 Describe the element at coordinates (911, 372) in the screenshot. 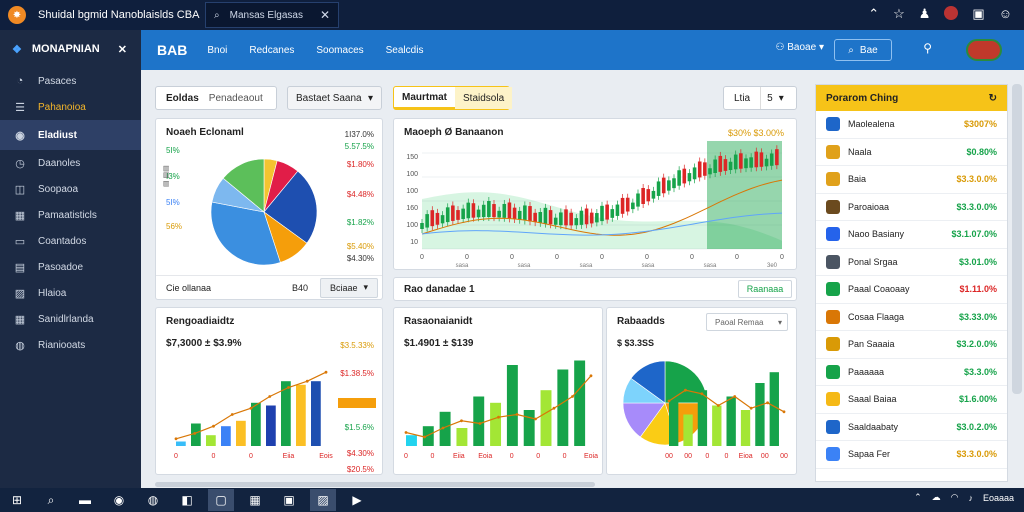

I see `list-item: Paaaaaa $3.3.0%` at that location.